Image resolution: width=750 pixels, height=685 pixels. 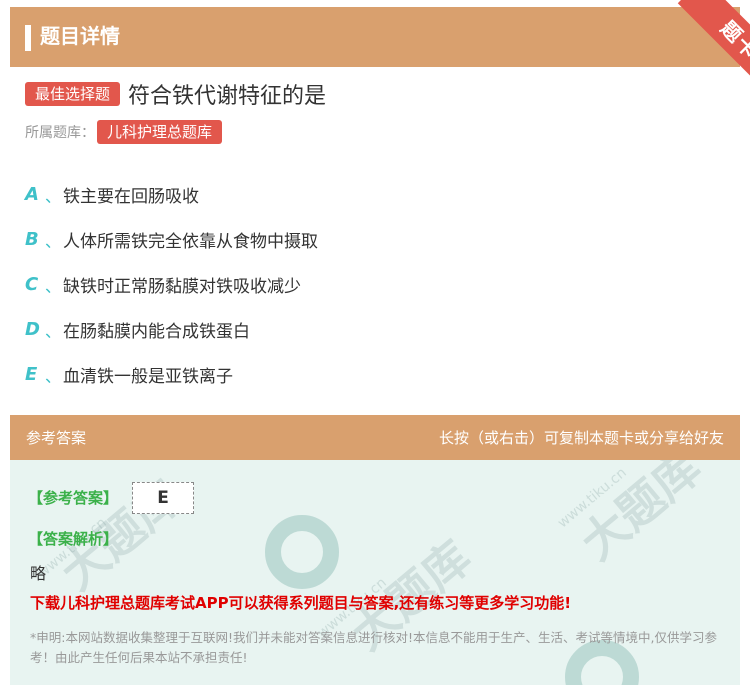 What do you see at coordinates (131, 197) in the screenshot?
I see `option-text: 铁主要在回肠吸收` at bounding box center [131, 197].